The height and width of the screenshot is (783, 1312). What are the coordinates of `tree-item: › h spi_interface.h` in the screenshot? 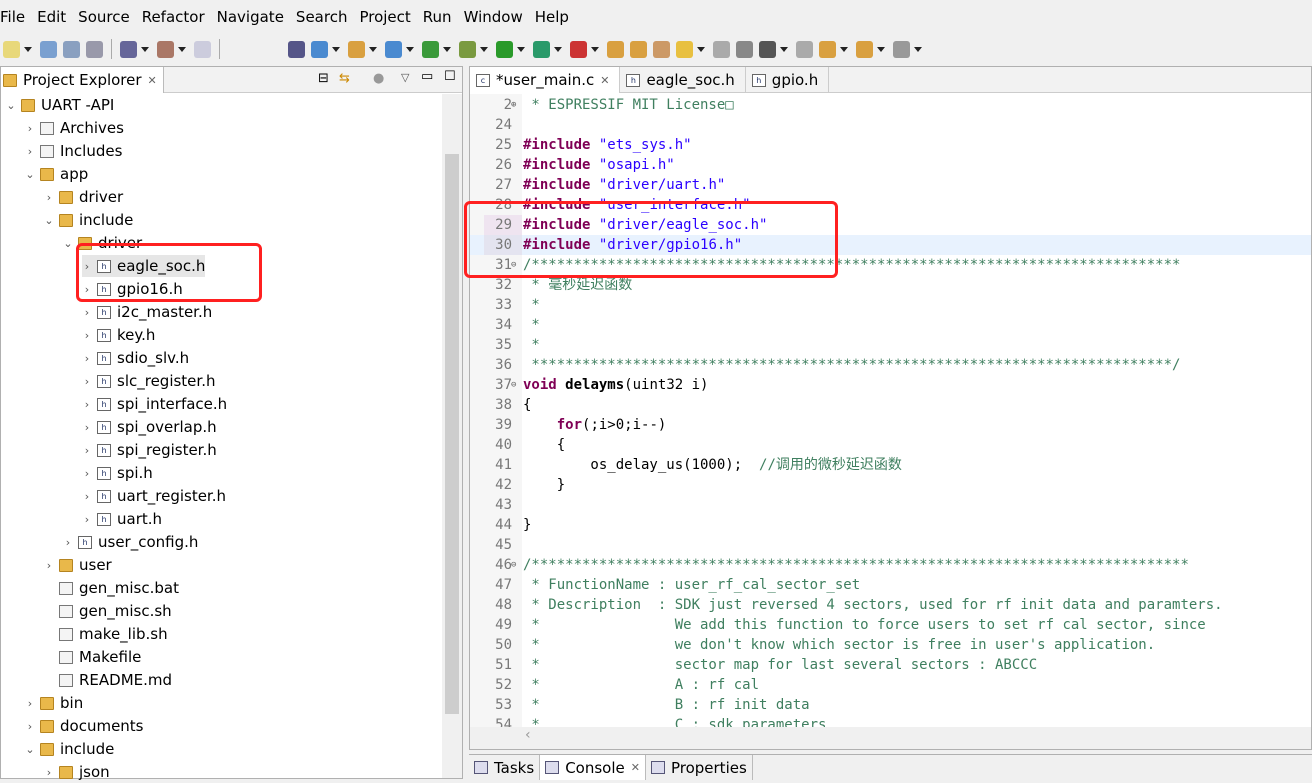 It's located at (154, 404).